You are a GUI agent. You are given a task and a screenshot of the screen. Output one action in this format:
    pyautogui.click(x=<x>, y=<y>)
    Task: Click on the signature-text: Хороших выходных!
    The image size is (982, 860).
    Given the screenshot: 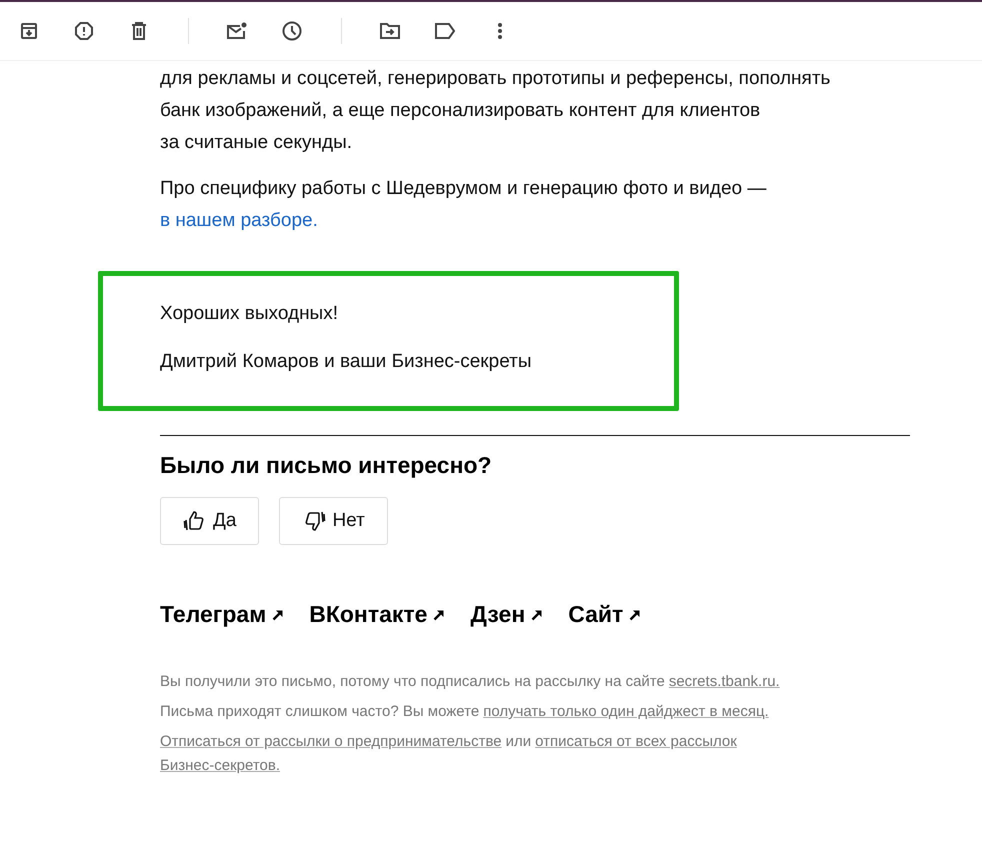 What is the action you would take?
    pyautogui.click(x=249, y=314)
    